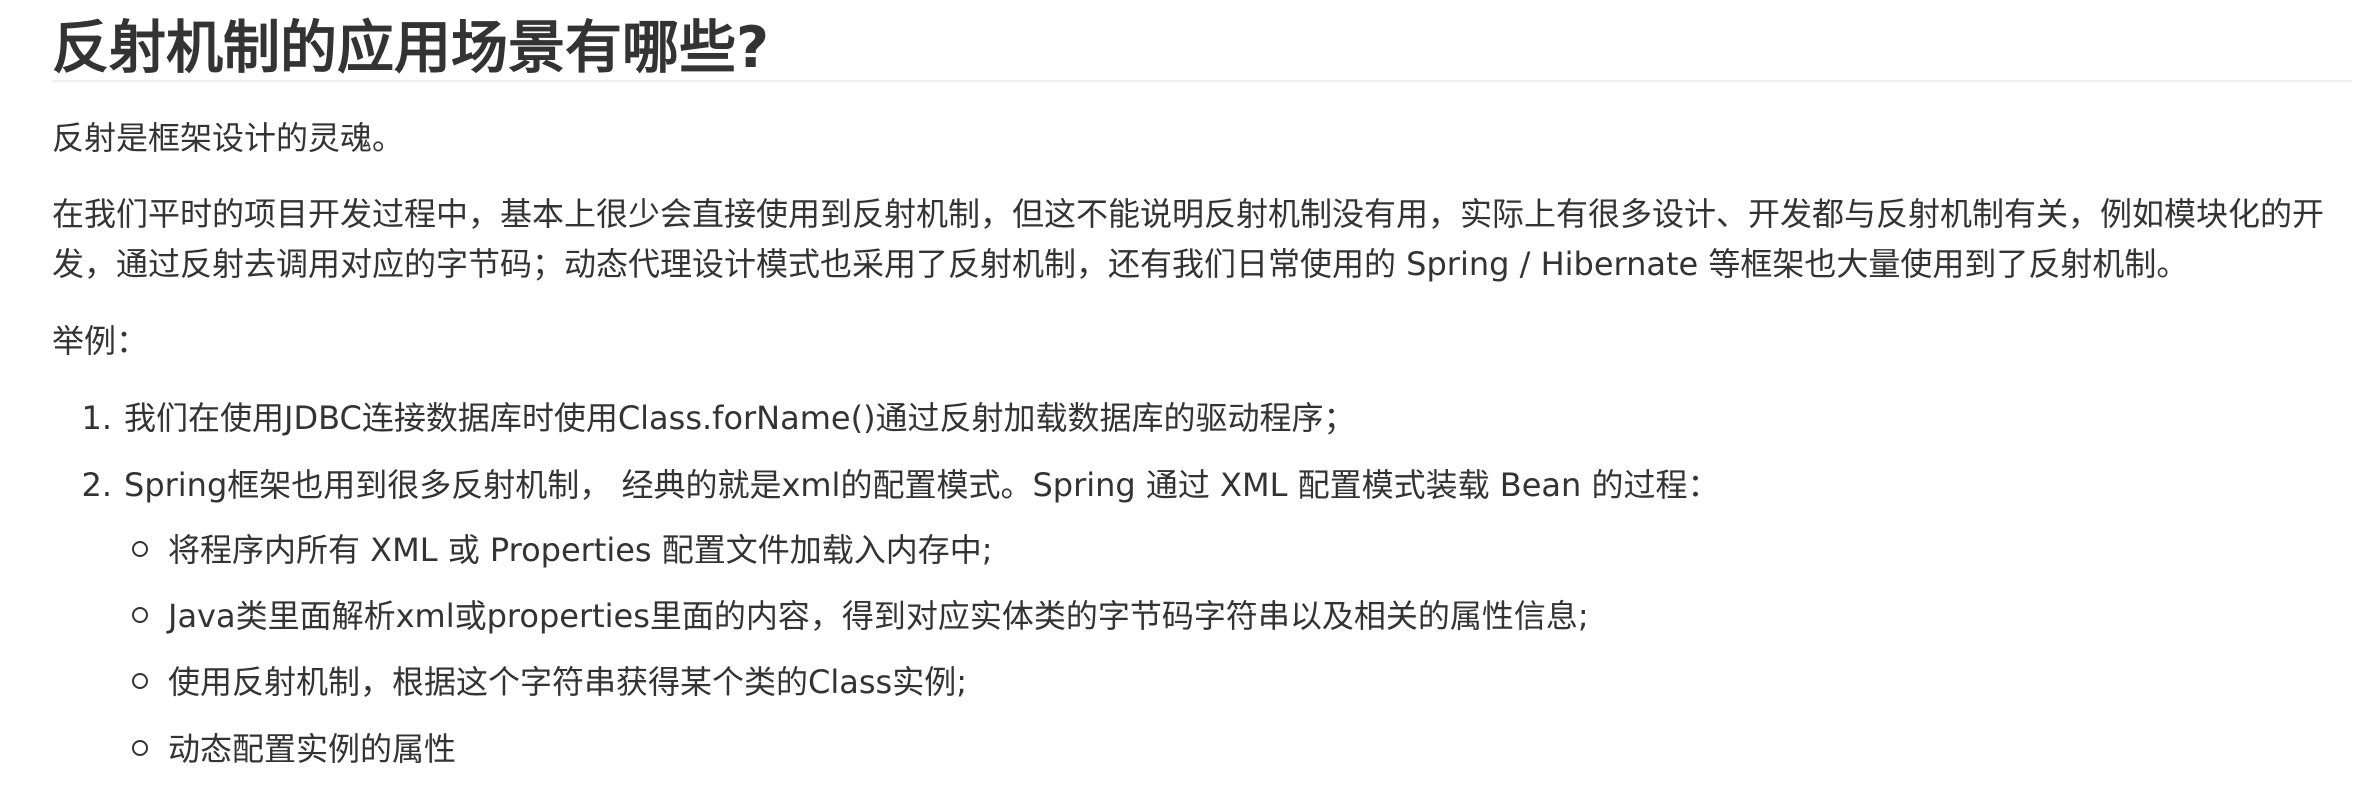 Image resolution: width=2374 pixels, height=788 pixels. Describe the element at coordinates (228, 138) in the screenshot. I see `intro-paragraph: 反射是框架设计的灵魂。` at that location.